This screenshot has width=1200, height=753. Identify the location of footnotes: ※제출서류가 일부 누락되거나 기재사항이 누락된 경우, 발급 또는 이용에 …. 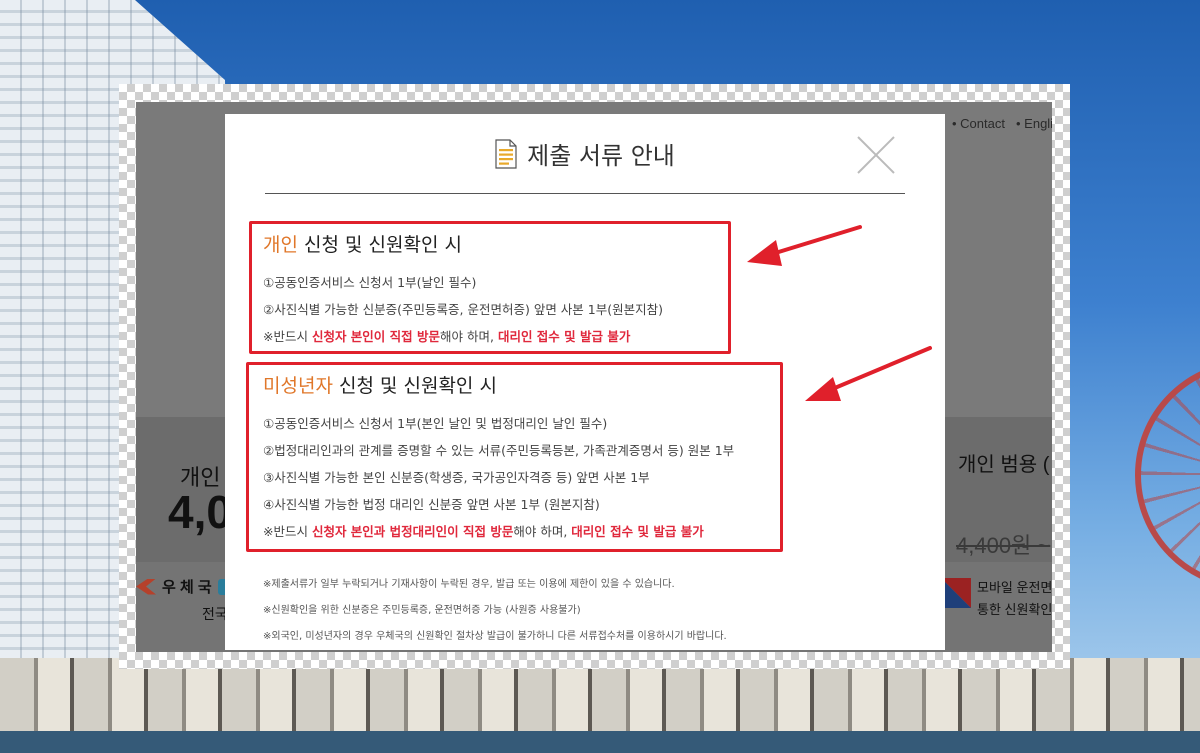
(495, 611).